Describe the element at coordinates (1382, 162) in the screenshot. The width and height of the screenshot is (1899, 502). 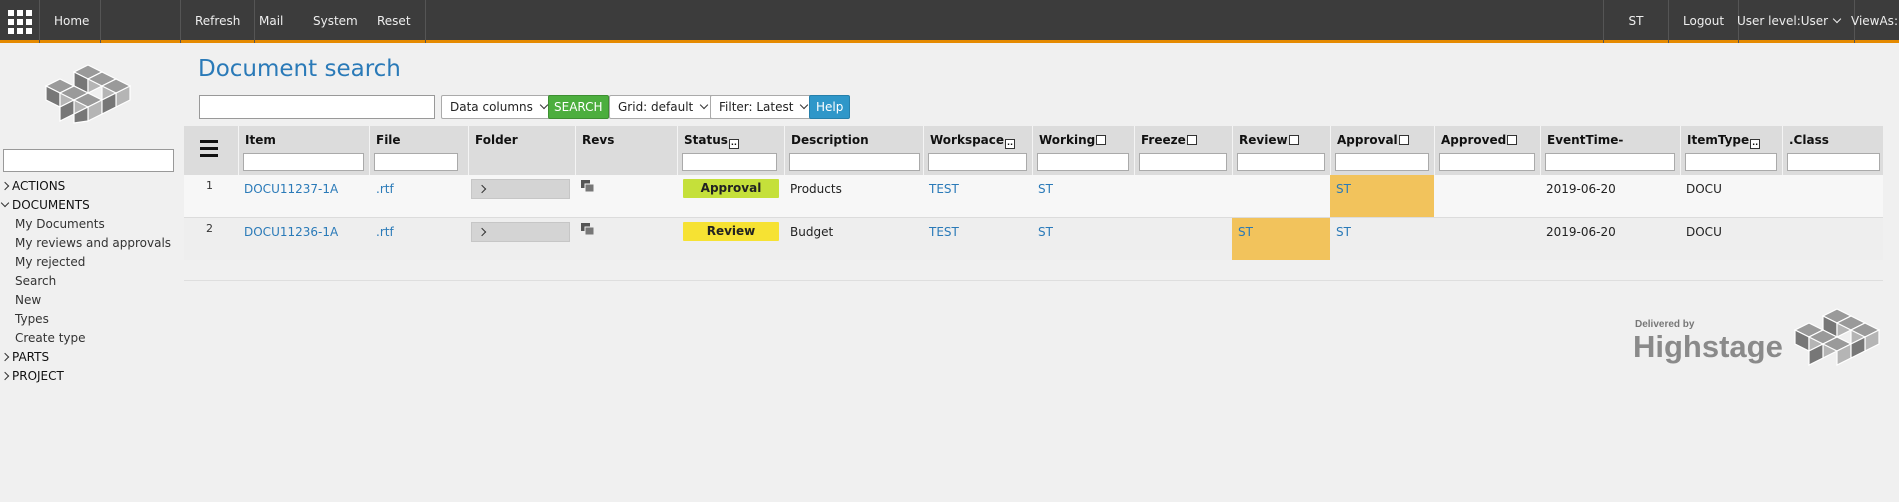
I see `filter-approval-input` at that location.